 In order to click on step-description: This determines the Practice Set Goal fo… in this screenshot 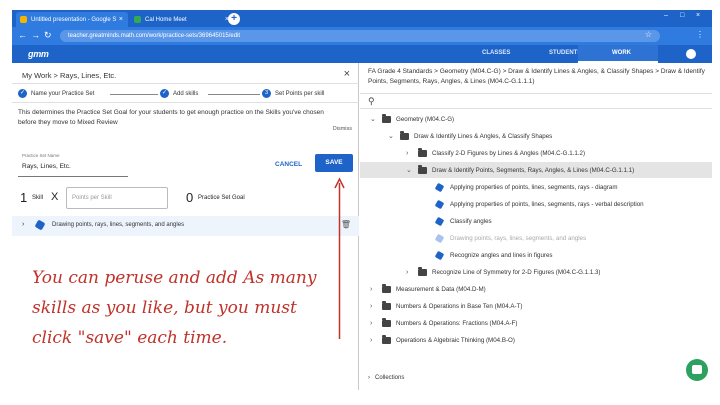, I will do `click(171, 117)`.